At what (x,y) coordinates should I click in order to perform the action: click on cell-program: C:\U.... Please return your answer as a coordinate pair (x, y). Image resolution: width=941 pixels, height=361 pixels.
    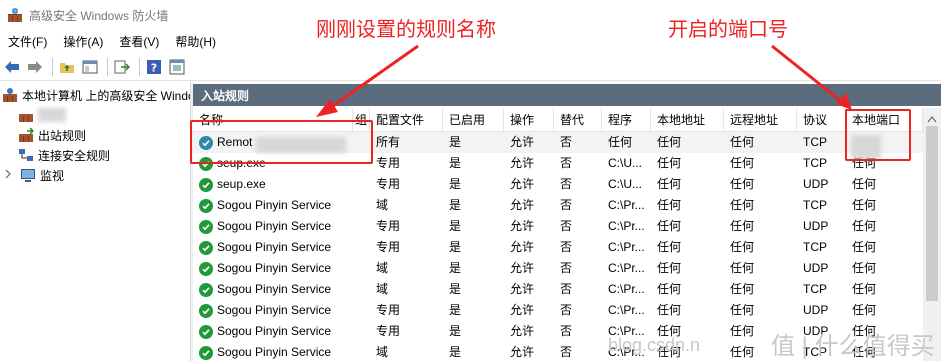
    Looking at the image, I should click on (625, 184).